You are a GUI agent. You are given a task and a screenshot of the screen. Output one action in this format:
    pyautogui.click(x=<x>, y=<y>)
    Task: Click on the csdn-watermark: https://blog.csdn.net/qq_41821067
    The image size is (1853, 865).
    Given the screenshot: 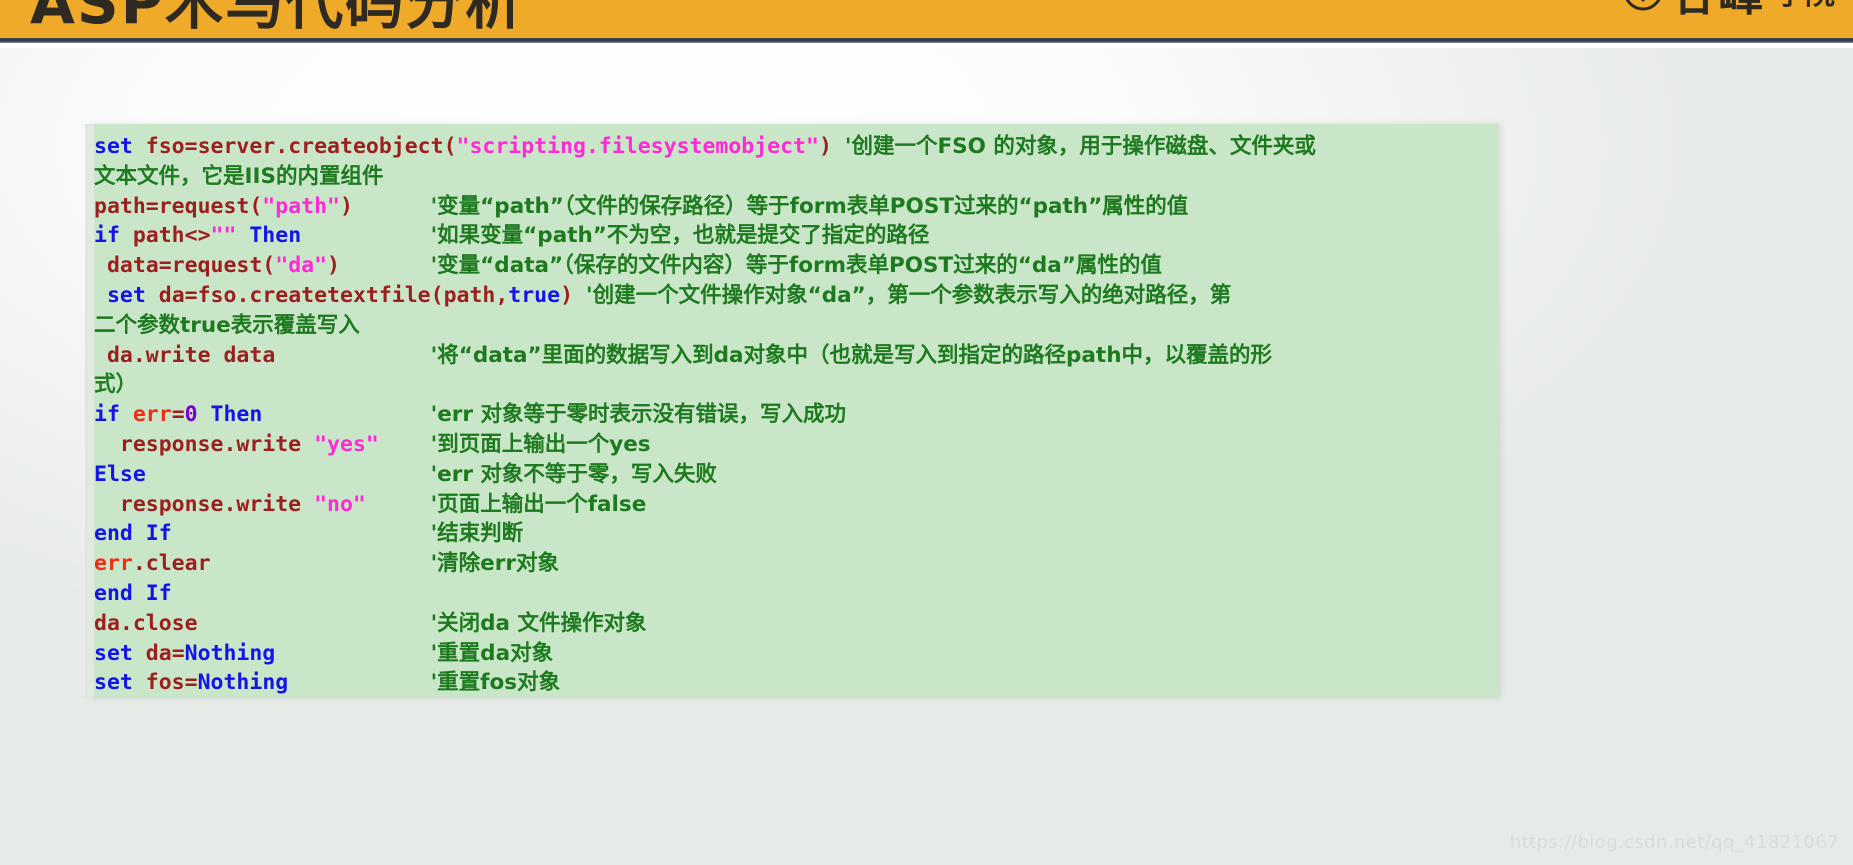 What is the action you would take?
    pyautogui.click(x=1674, y=842)
    